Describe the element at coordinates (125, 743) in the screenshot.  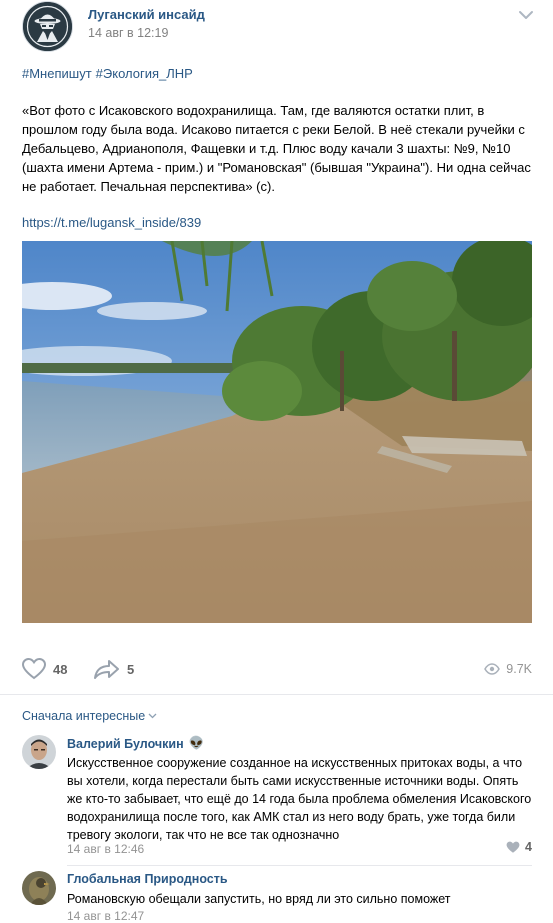
I see `comment-author-name: Валерий Булочкин` at that location.